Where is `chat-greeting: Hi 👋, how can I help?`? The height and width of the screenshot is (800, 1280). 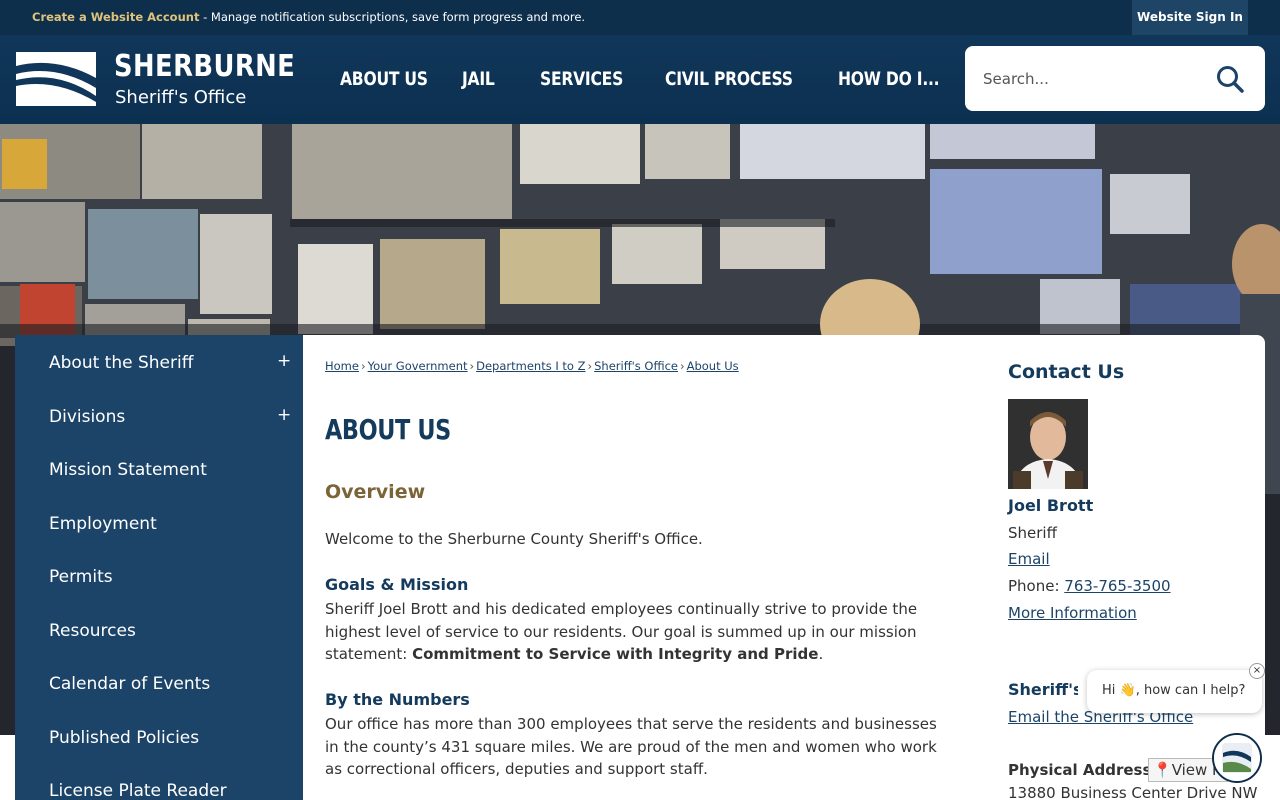
chat-greeting: Hi 👋, how can I help? is located at coordinates (1174, 690).